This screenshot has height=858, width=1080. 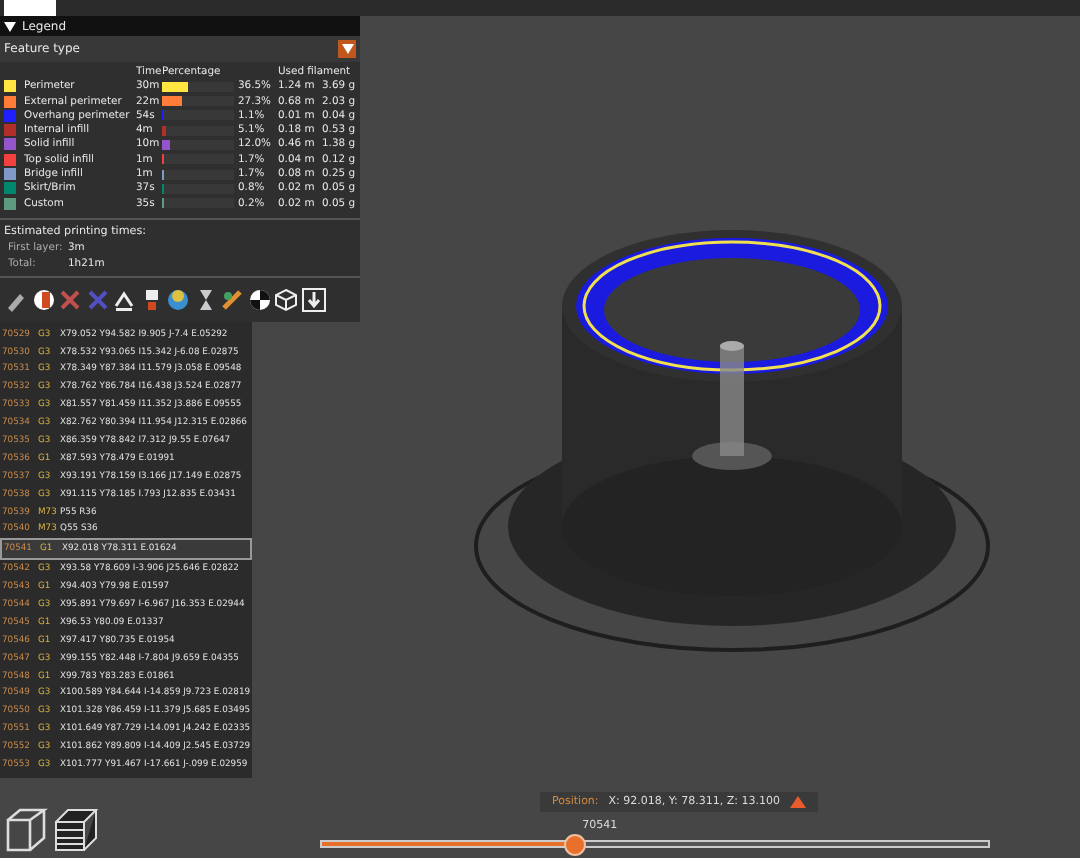 What do you see at coordinates (347, 49) in the screenshot?
I see `dropdown-button` at bounding box center [347, 49].